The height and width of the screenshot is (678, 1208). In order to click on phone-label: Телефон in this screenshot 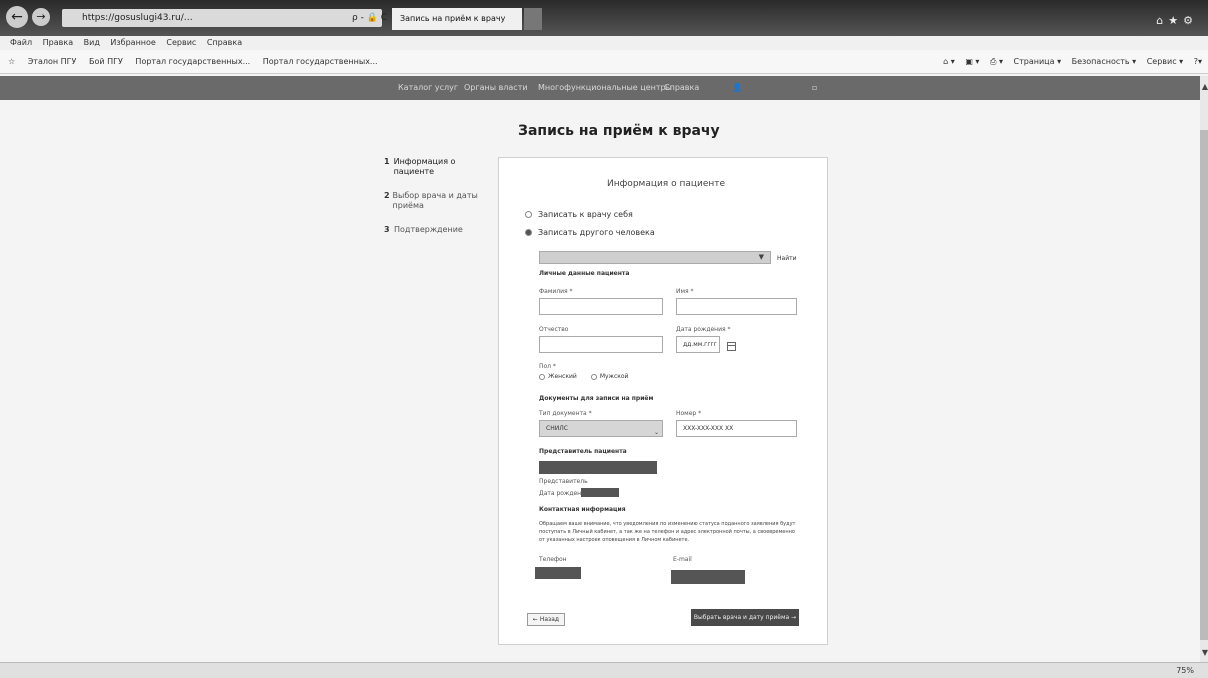, I will do `click(553, 559)`.